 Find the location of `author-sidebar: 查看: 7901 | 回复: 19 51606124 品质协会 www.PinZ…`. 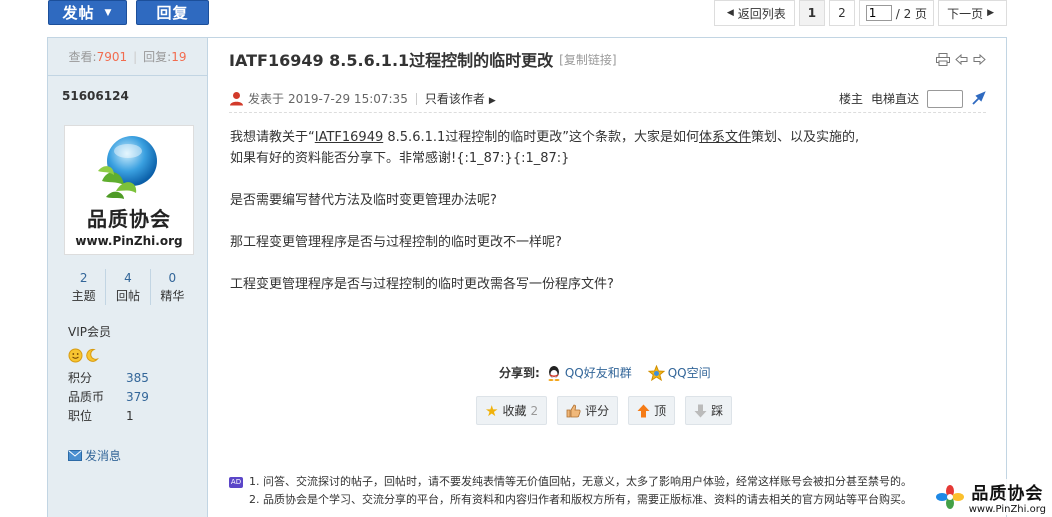

author-sidebar: 查看: 7901 | 回复: 19 51606124 品质协会 www.PinZ… is located at coordinates (128, 277).